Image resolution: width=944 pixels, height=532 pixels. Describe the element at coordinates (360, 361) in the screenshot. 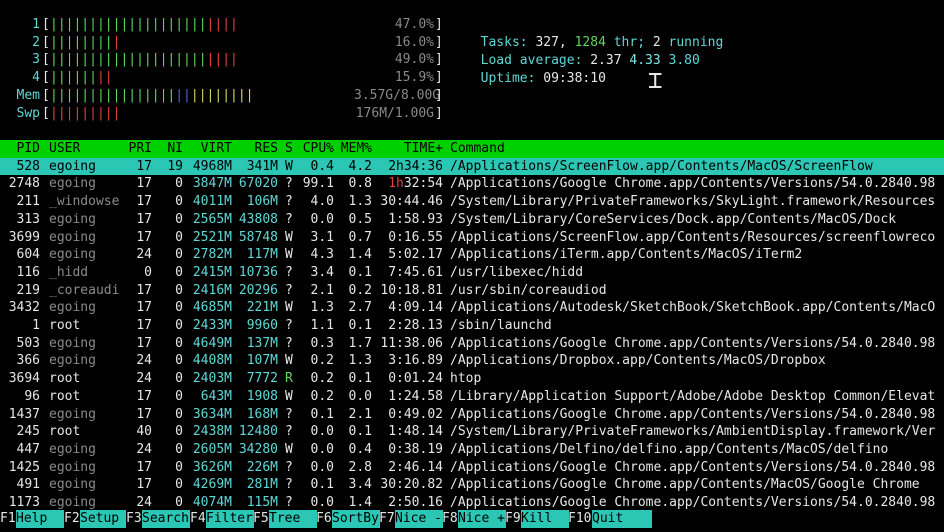

I see `mem-cell: 1.3` at that location.